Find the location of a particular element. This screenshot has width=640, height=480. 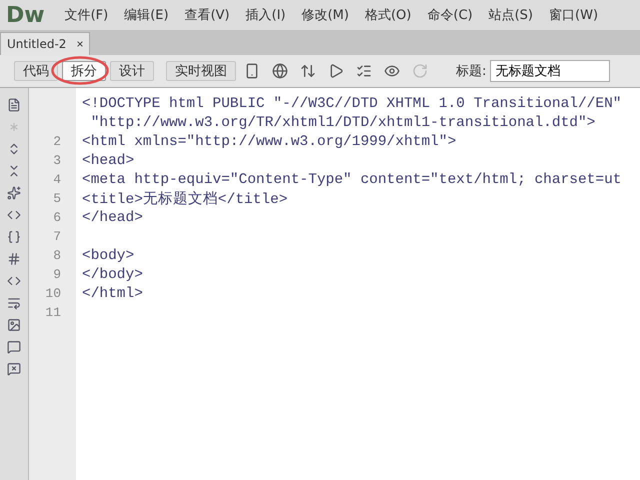

view-button: 代码 is located at coordinates (36, 71).